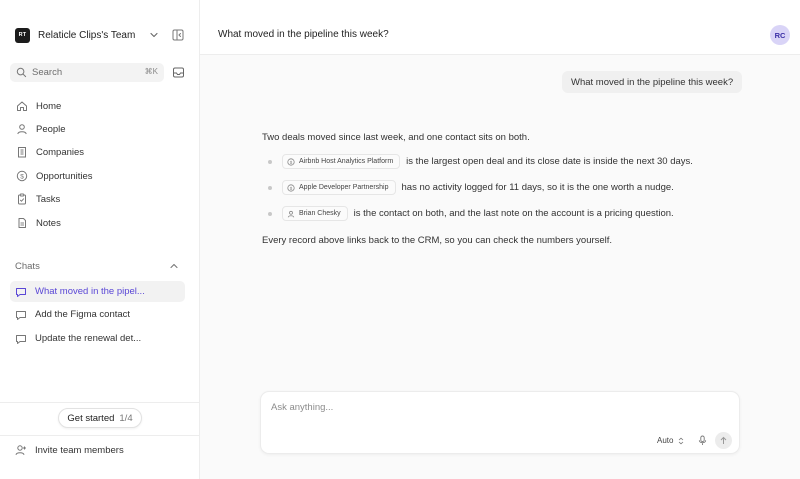  Describe the element at coordinates (500, 422) in the screenshot. I see `chat-composer: Ask anything... Auto` at that location.